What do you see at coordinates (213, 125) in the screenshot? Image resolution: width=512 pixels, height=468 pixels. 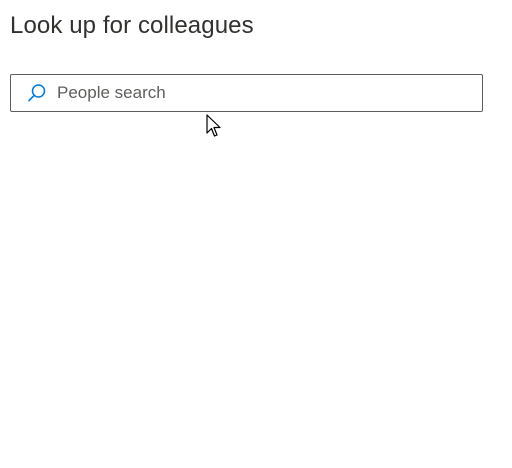 I see `mouse-cursor-icon` at bounding box center [213, 125].